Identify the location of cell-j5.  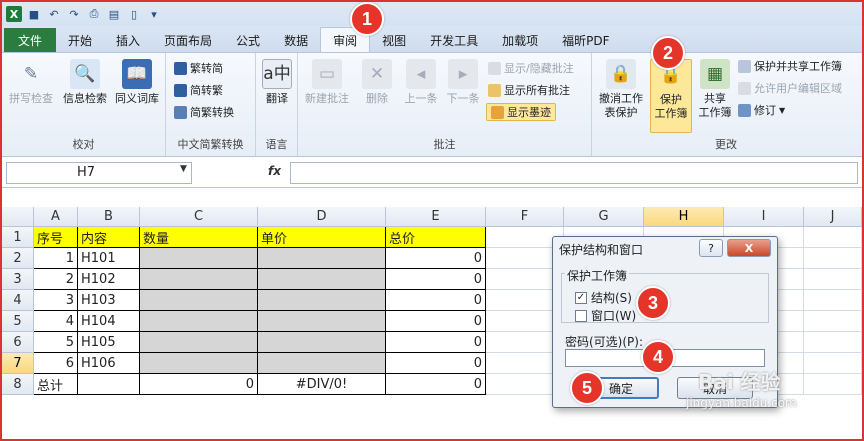
(833, 321).